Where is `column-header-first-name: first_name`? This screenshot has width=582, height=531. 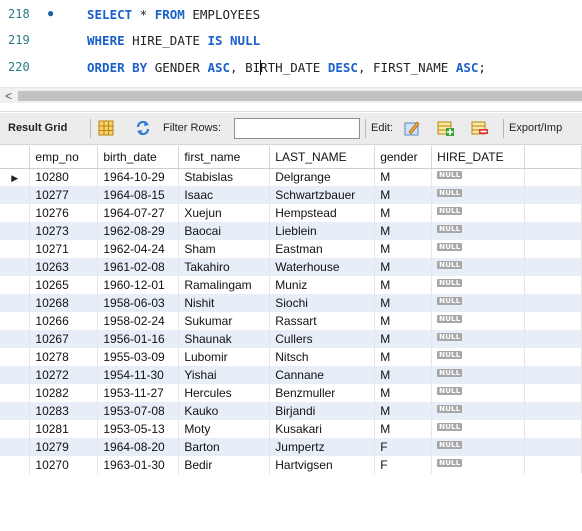 column-header-first-name: first_name is located at coordinates (224, 157).